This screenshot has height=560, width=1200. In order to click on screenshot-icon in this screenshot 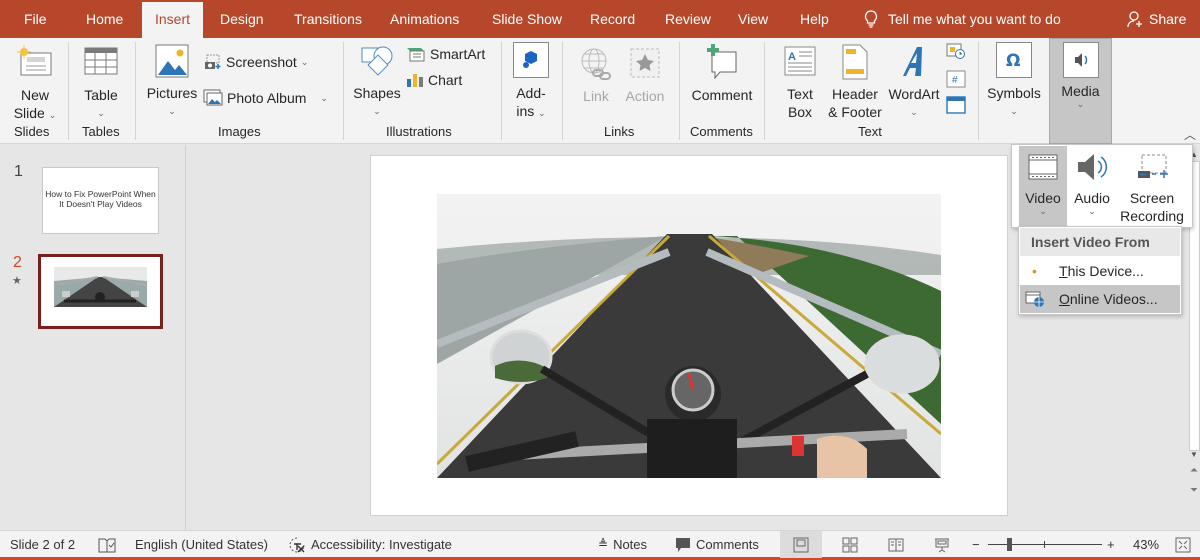, I will do `click(213, 61)`.